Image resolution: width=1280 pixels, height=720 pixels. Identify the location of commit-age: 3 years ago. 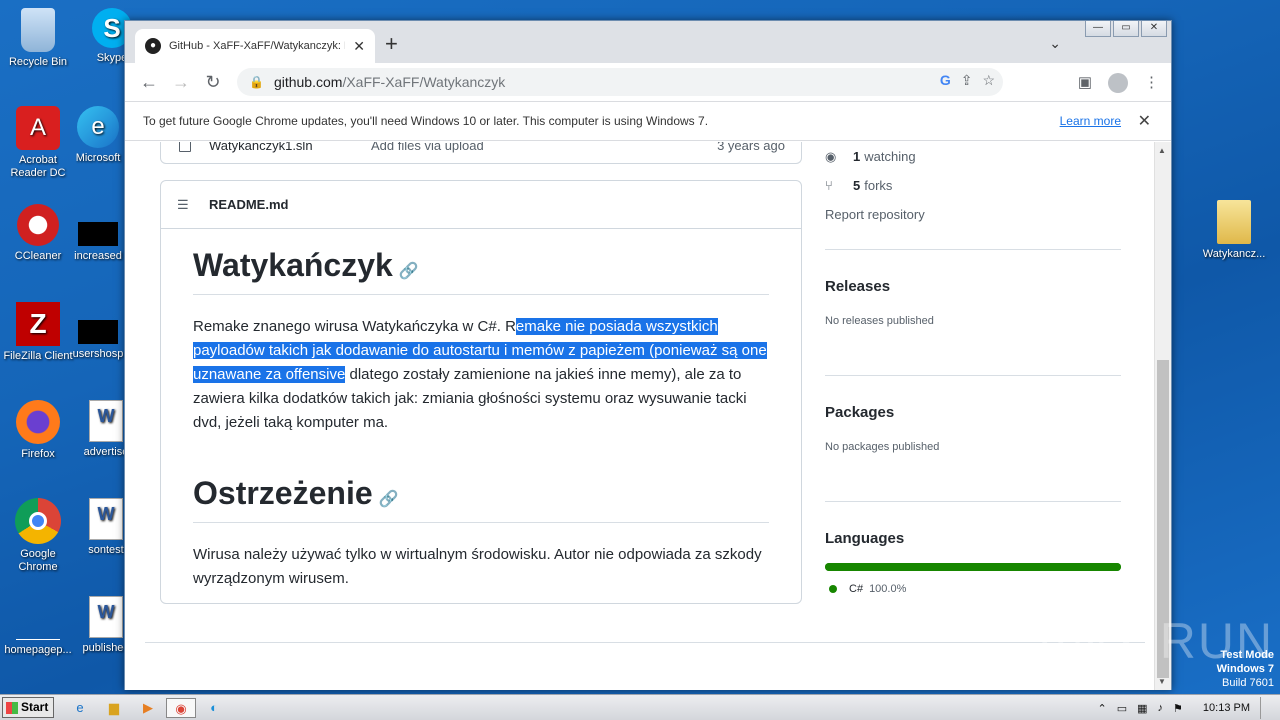
(751, 147).